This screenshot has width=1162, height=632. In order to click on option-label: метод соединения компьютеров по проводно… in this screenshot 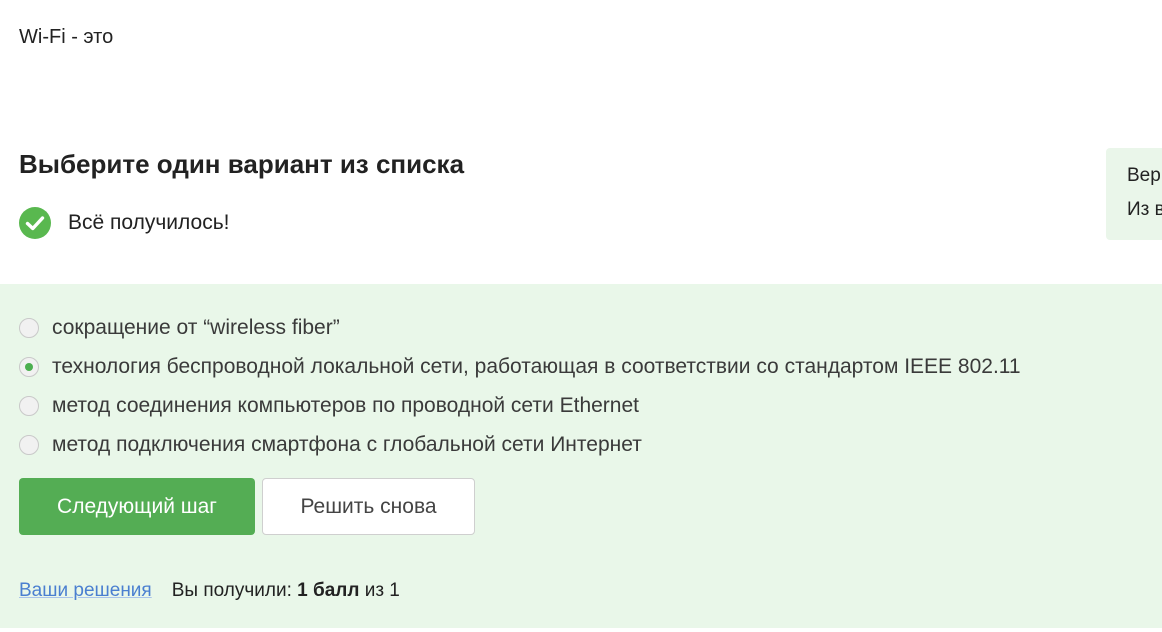, I will do `click(345, 405)`.